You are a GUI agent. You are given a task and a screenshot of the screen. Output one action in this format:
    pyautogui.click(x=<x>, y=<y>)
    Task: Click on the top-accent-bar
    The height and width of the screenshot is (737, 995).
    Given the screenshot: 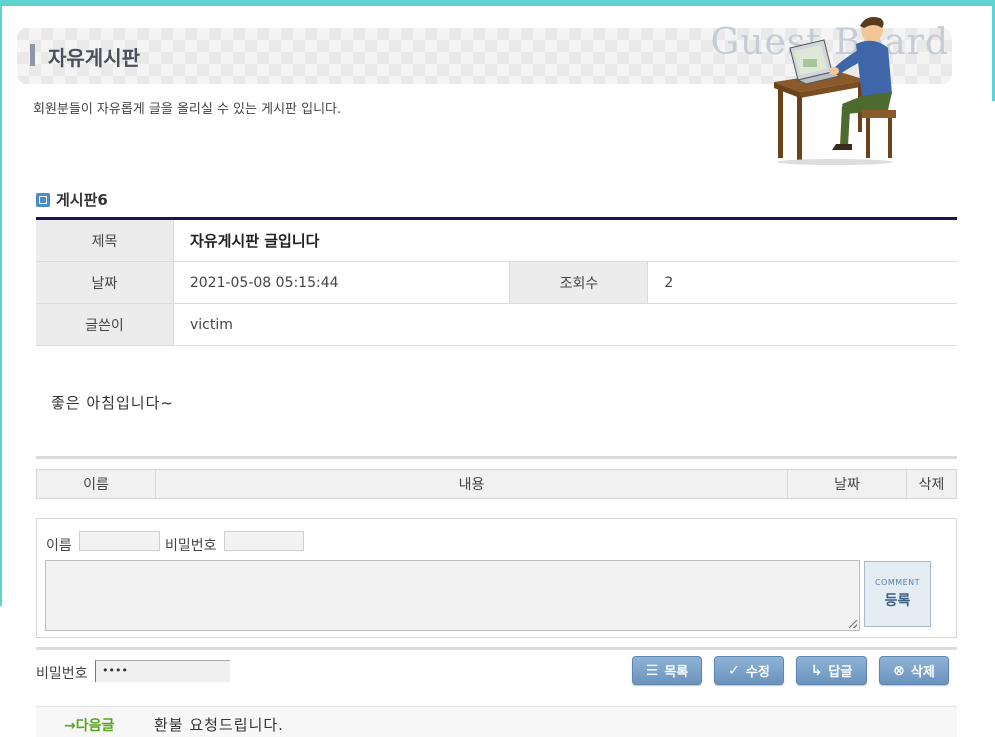 What is the action you would take?
    pyautogui.click(x=497, y=3)
    